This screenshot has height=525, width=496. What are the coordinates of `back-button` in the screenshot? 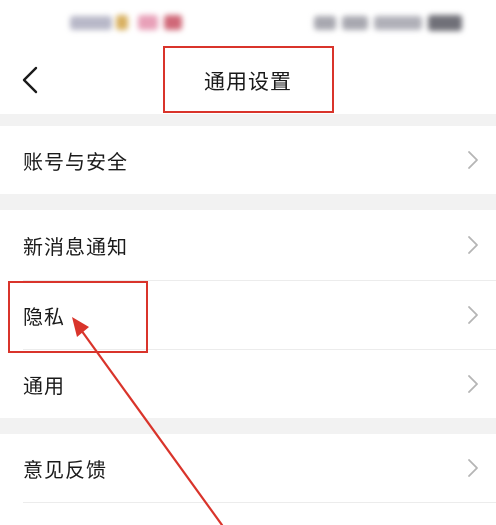 It's located at (30, 80).